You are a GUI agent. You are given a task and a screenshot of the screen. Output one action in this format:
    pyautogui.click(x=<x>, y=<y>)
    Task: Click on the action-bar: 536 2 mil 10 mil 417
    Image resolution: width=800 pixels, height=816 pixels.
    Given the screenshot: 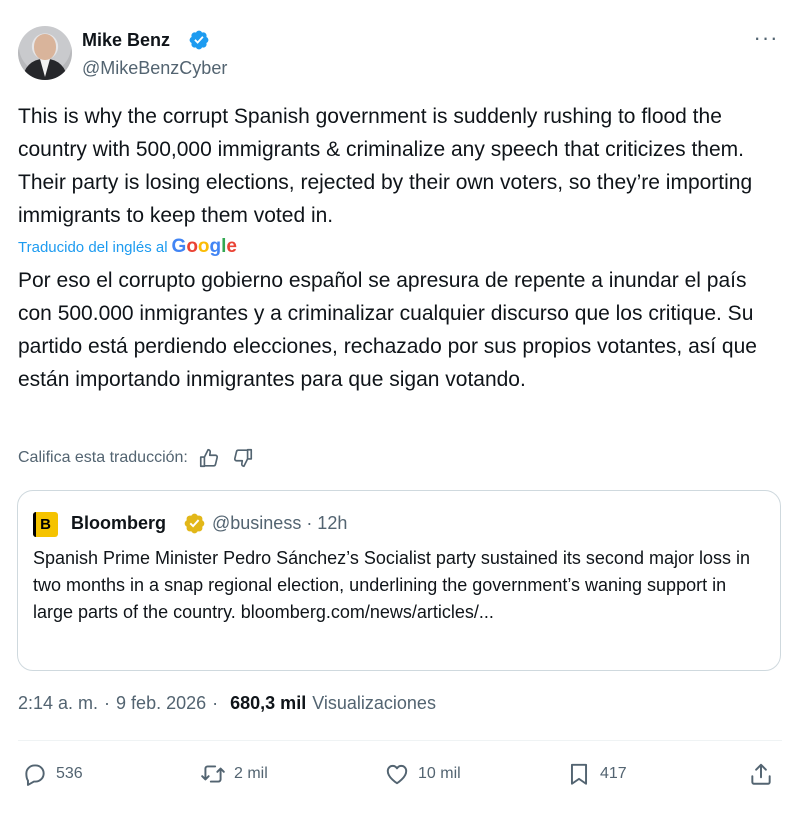 What is the action you would take?
    pyautogui.click(x=400, y=774)
    